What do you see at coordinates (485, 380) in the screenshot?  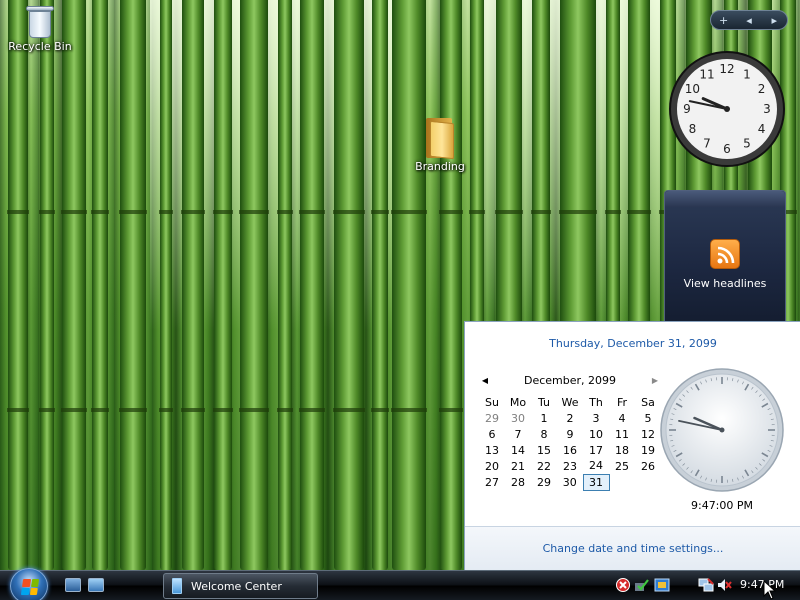 I see `previous-month-button: ◀` at bounding box center [485, 380].